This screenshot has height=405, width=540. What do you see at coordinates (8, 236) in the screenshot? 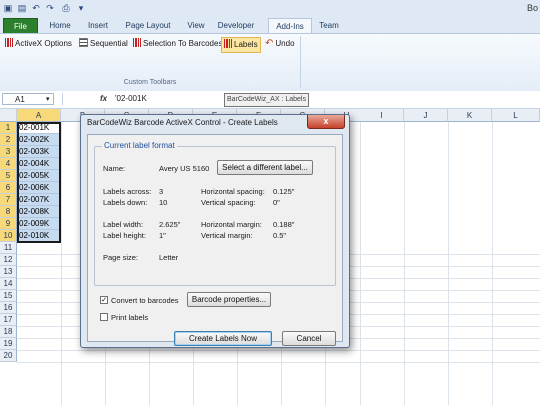
I see `row-header: 10` at bounding box center [8, 236].